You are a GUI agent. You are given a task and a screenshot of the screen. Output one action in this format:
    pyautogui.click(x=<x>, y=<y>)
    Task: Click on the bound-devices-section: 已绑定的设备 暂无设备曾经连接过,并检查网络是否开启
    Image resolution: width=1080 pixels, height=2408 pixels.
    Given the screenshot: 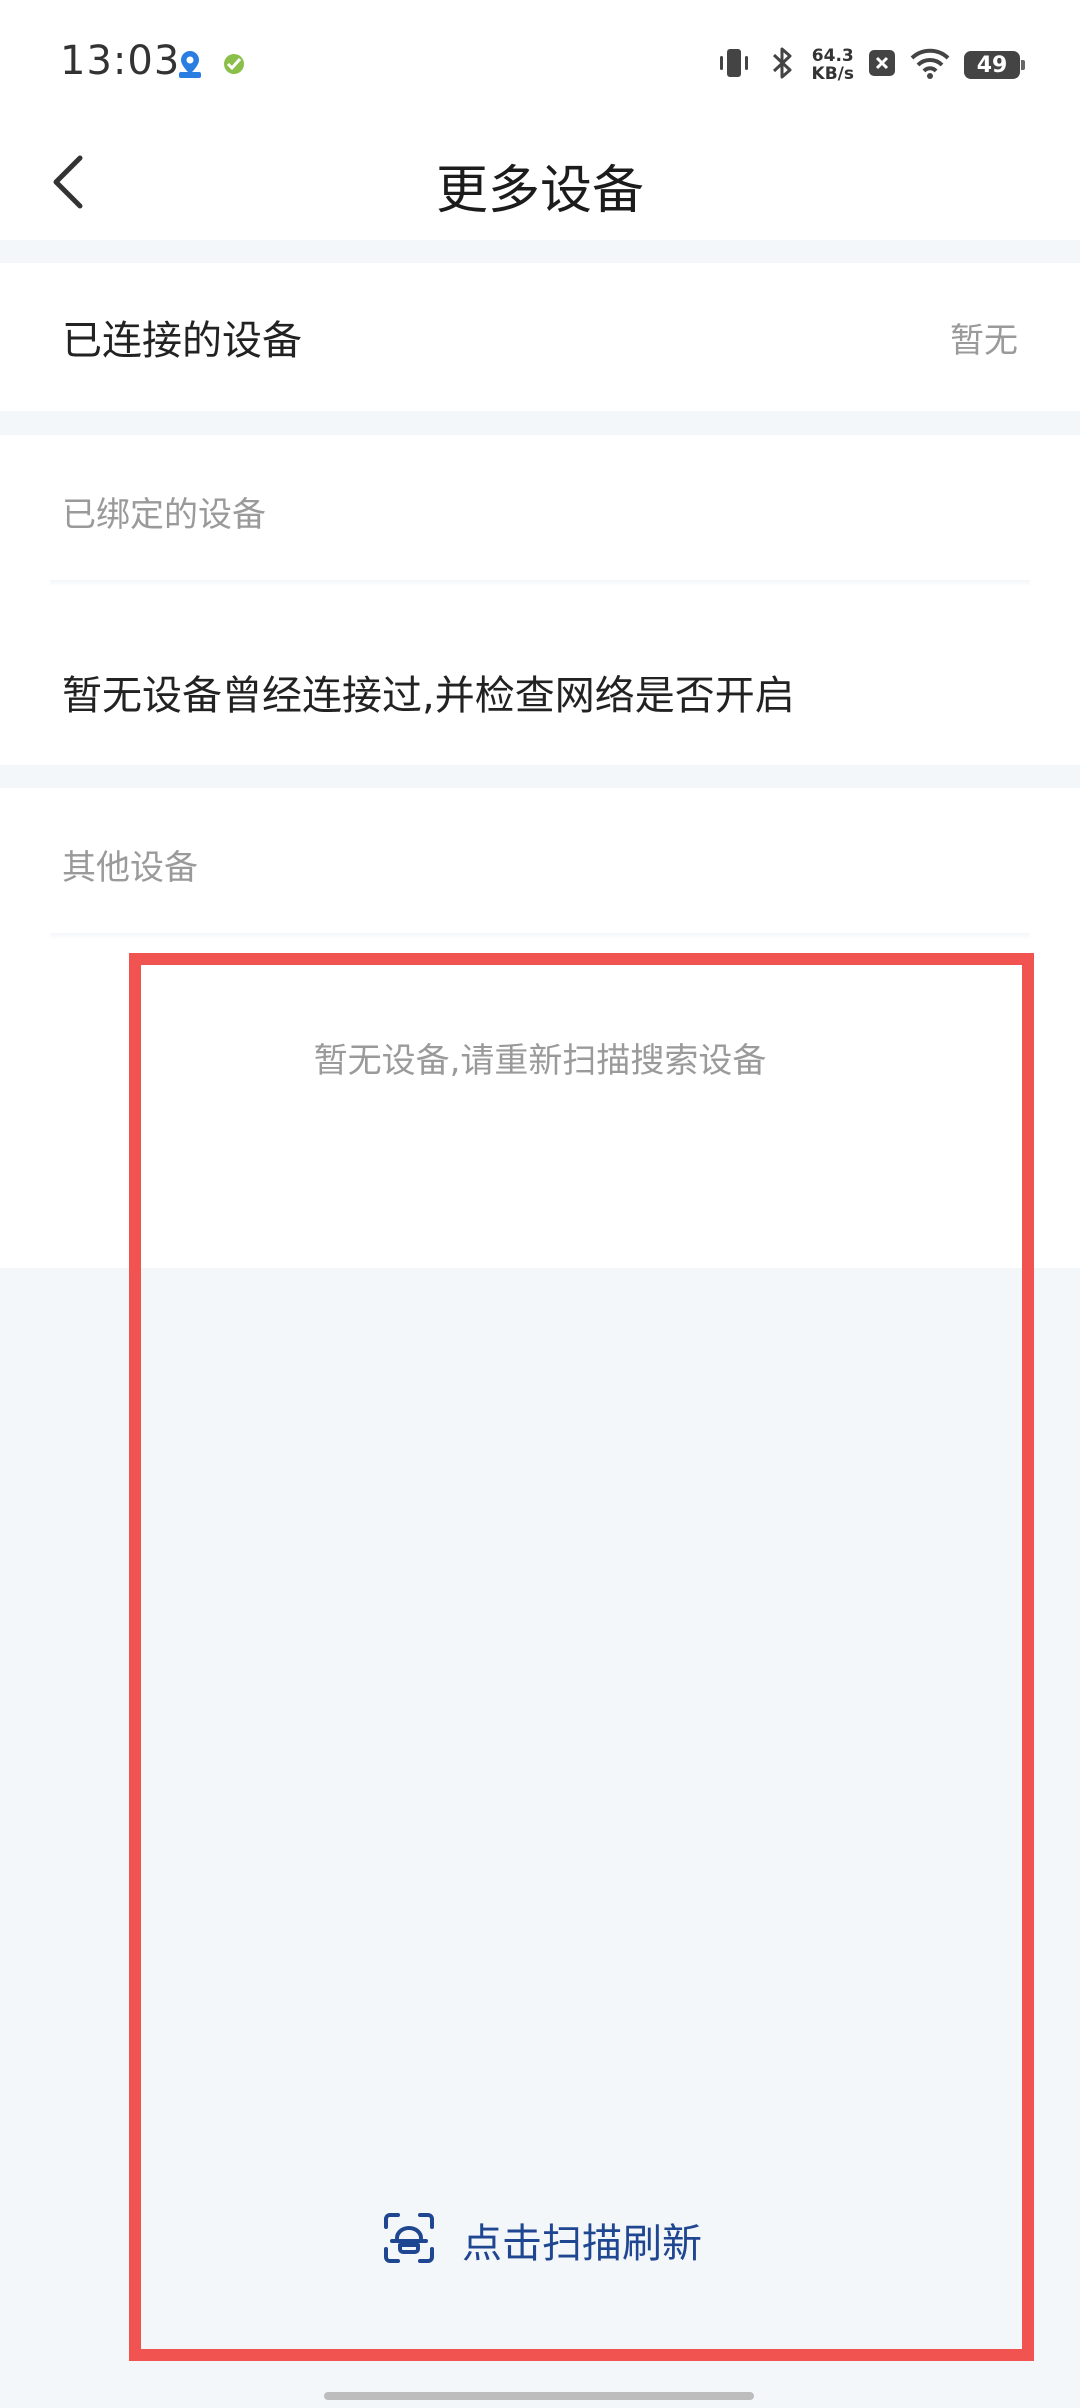 What is the action you would take?
    pyautogui.click(x=540, y=600)
    